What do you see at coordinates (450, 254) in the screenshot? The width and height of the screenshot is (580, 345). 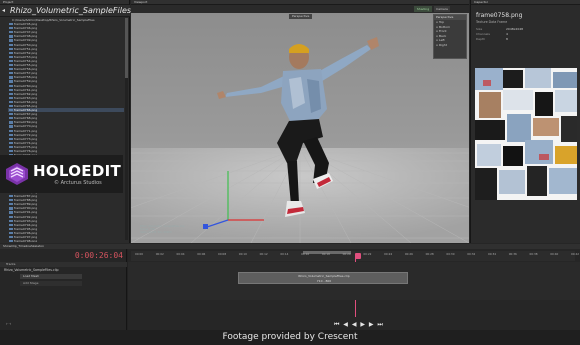 I see `ruler-tick-label: 00:30` at bounding box center [450, 254].